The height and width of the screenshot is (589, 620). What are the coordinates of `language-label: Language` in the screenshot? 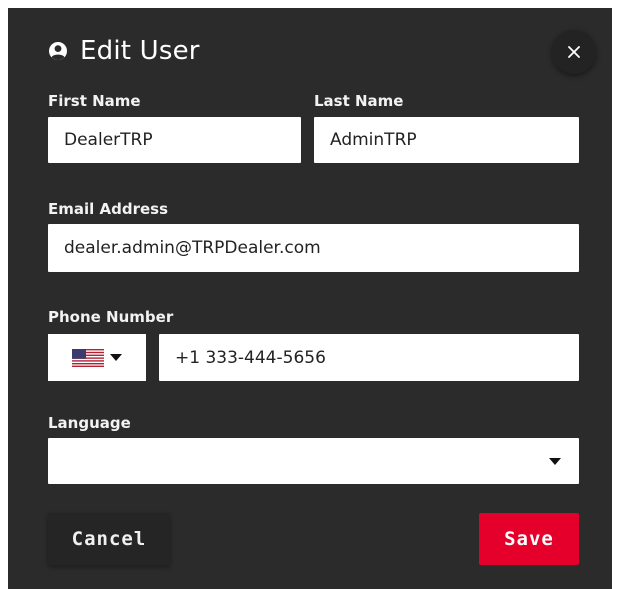 It's located at (89, 423).